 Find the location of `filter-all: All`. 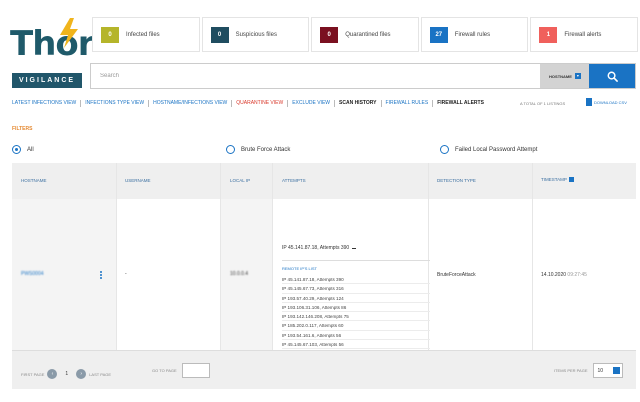

filter-all: All is located at coordinates (23, 149).